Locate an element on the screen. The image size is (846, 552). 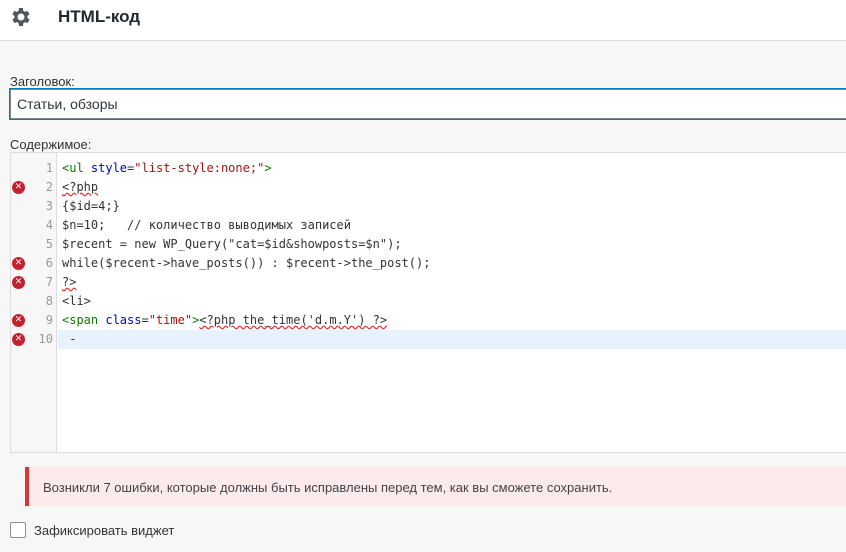
line-number: 7 is located at coordinates (49, 282).